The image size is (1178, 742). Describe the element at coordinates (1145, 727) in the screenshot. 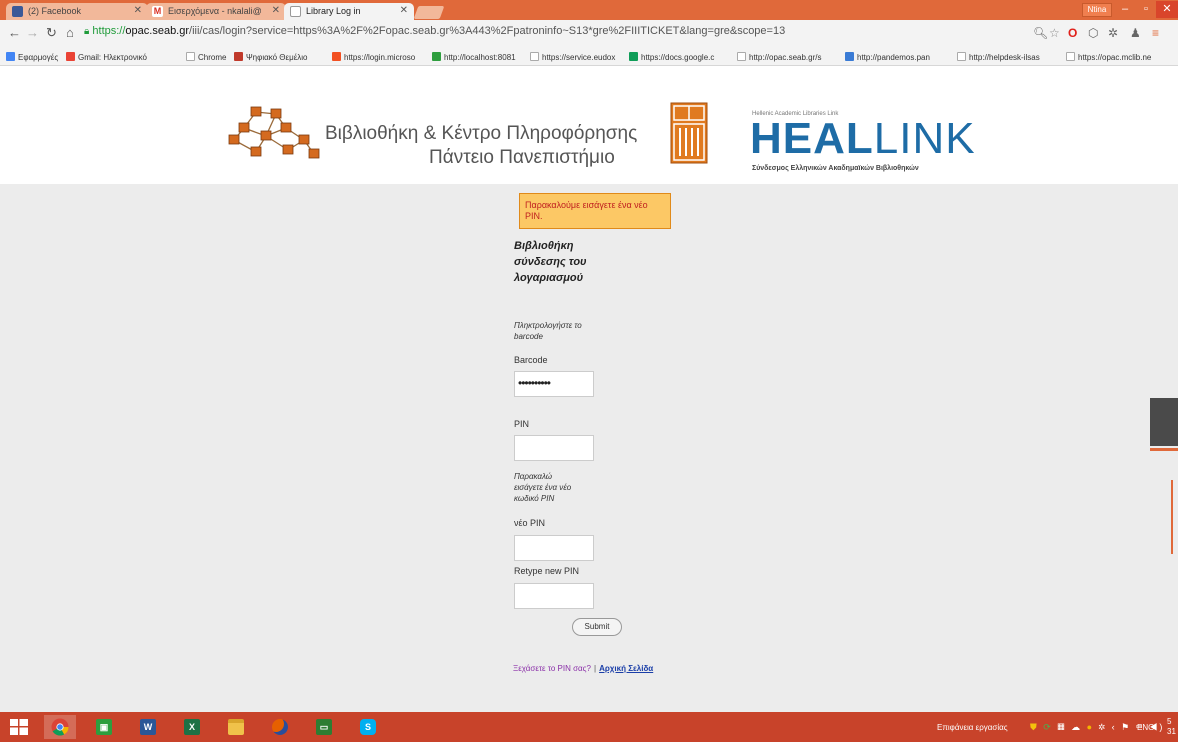

I see `language-indicator: ENG` at that location.